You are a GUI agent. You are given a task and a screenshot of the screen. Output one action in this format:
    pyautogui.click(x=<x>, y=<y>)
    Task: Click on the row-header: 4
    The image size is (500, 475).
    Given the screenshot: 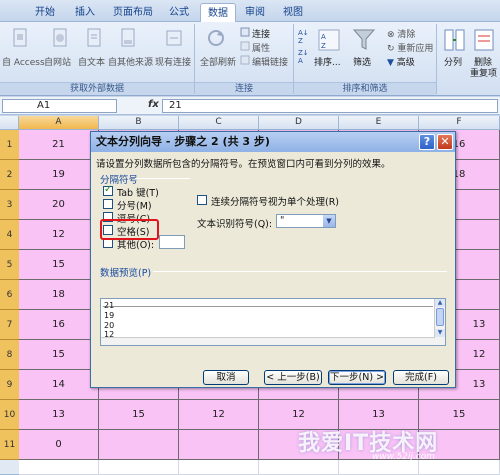 What is the action you would take?
    pyautogui.click(x=9, y=235)
    